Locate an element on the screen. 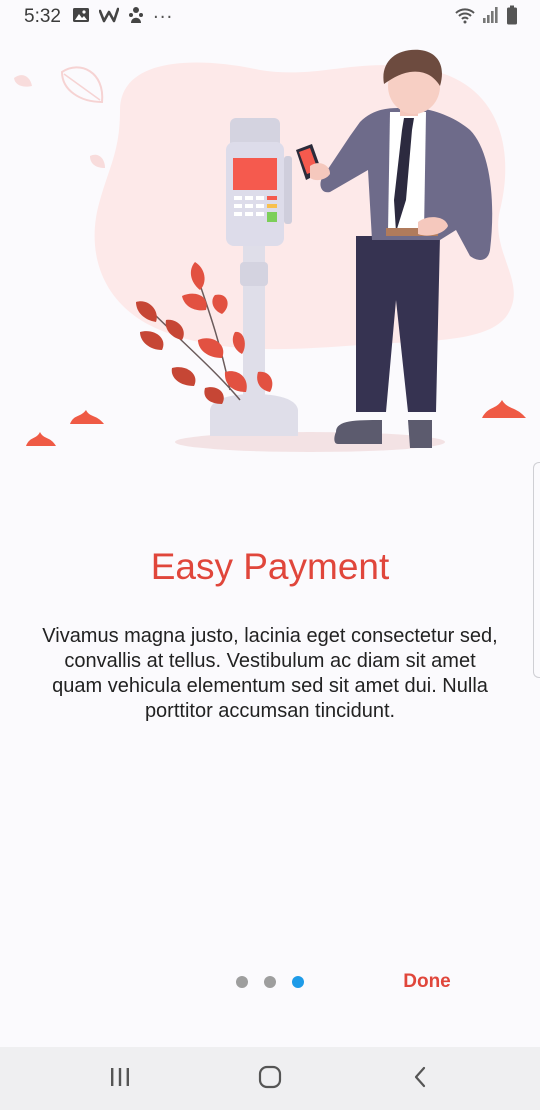 The height and width of the screenshot is (1110, 540). status-time: 5:32 is located at coordinates (42, 16).